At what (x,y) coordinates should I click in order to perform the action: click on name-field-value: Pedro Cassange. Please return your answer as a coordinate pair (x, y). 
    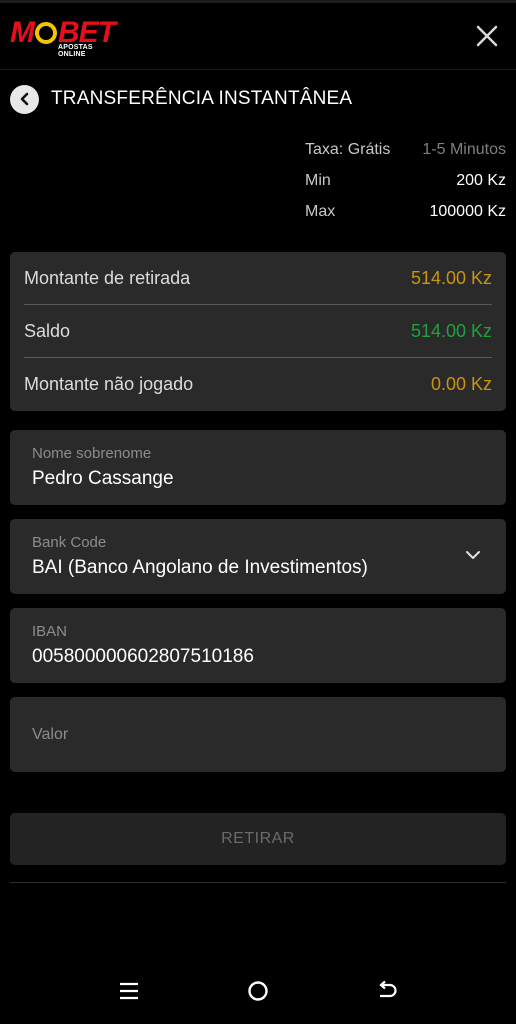
    Looking at the image, I should click on (252, 479).